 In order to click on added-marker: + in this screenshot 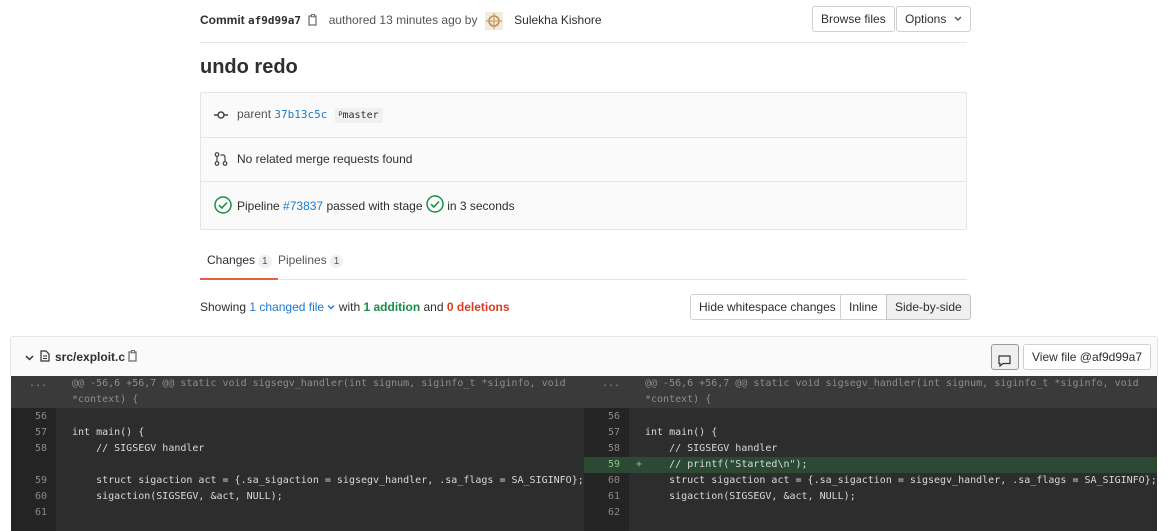, I will do `click(639, 464)`.